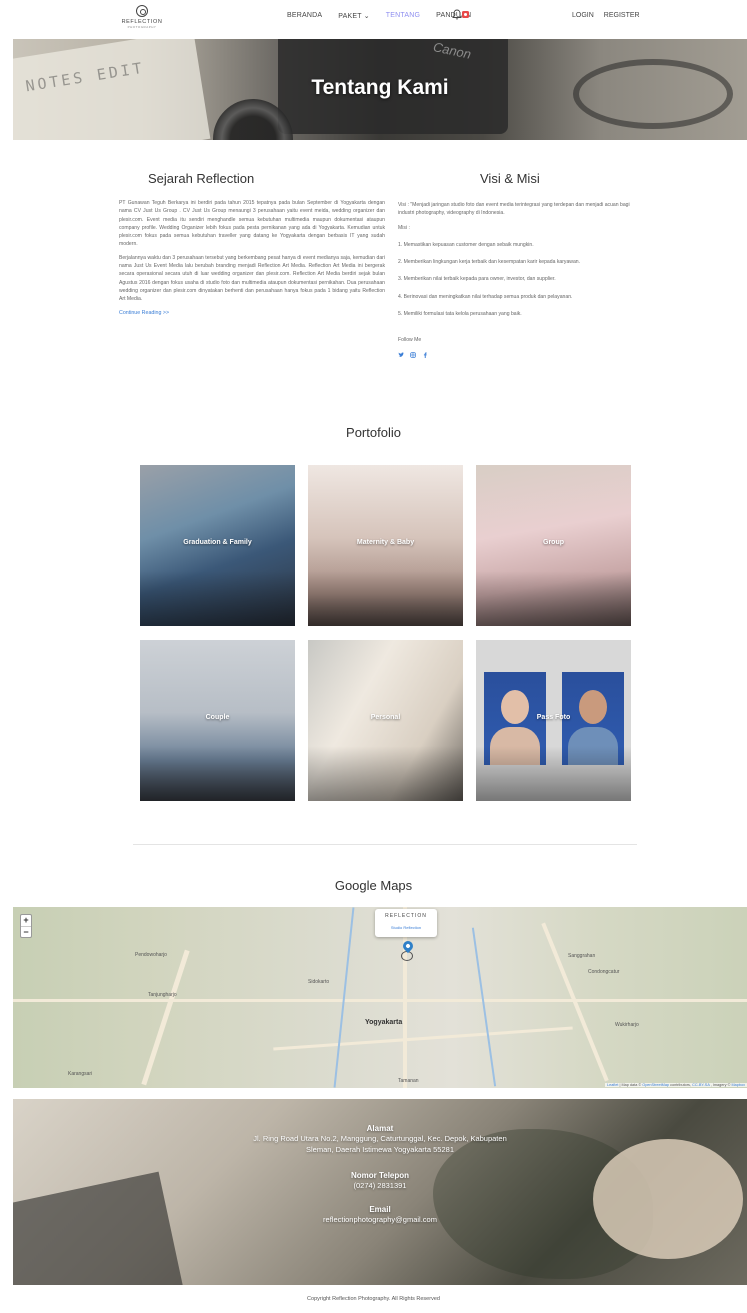 This screenshot has height=1313, width=747. I want to click on zoom-in-button: +, so click(26, 920).